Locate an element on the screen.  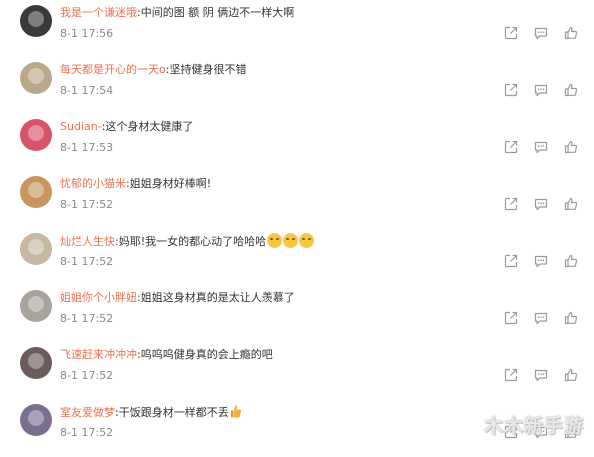
comment-text: 坚持健身很不错 is located at coordinates (208, 69).